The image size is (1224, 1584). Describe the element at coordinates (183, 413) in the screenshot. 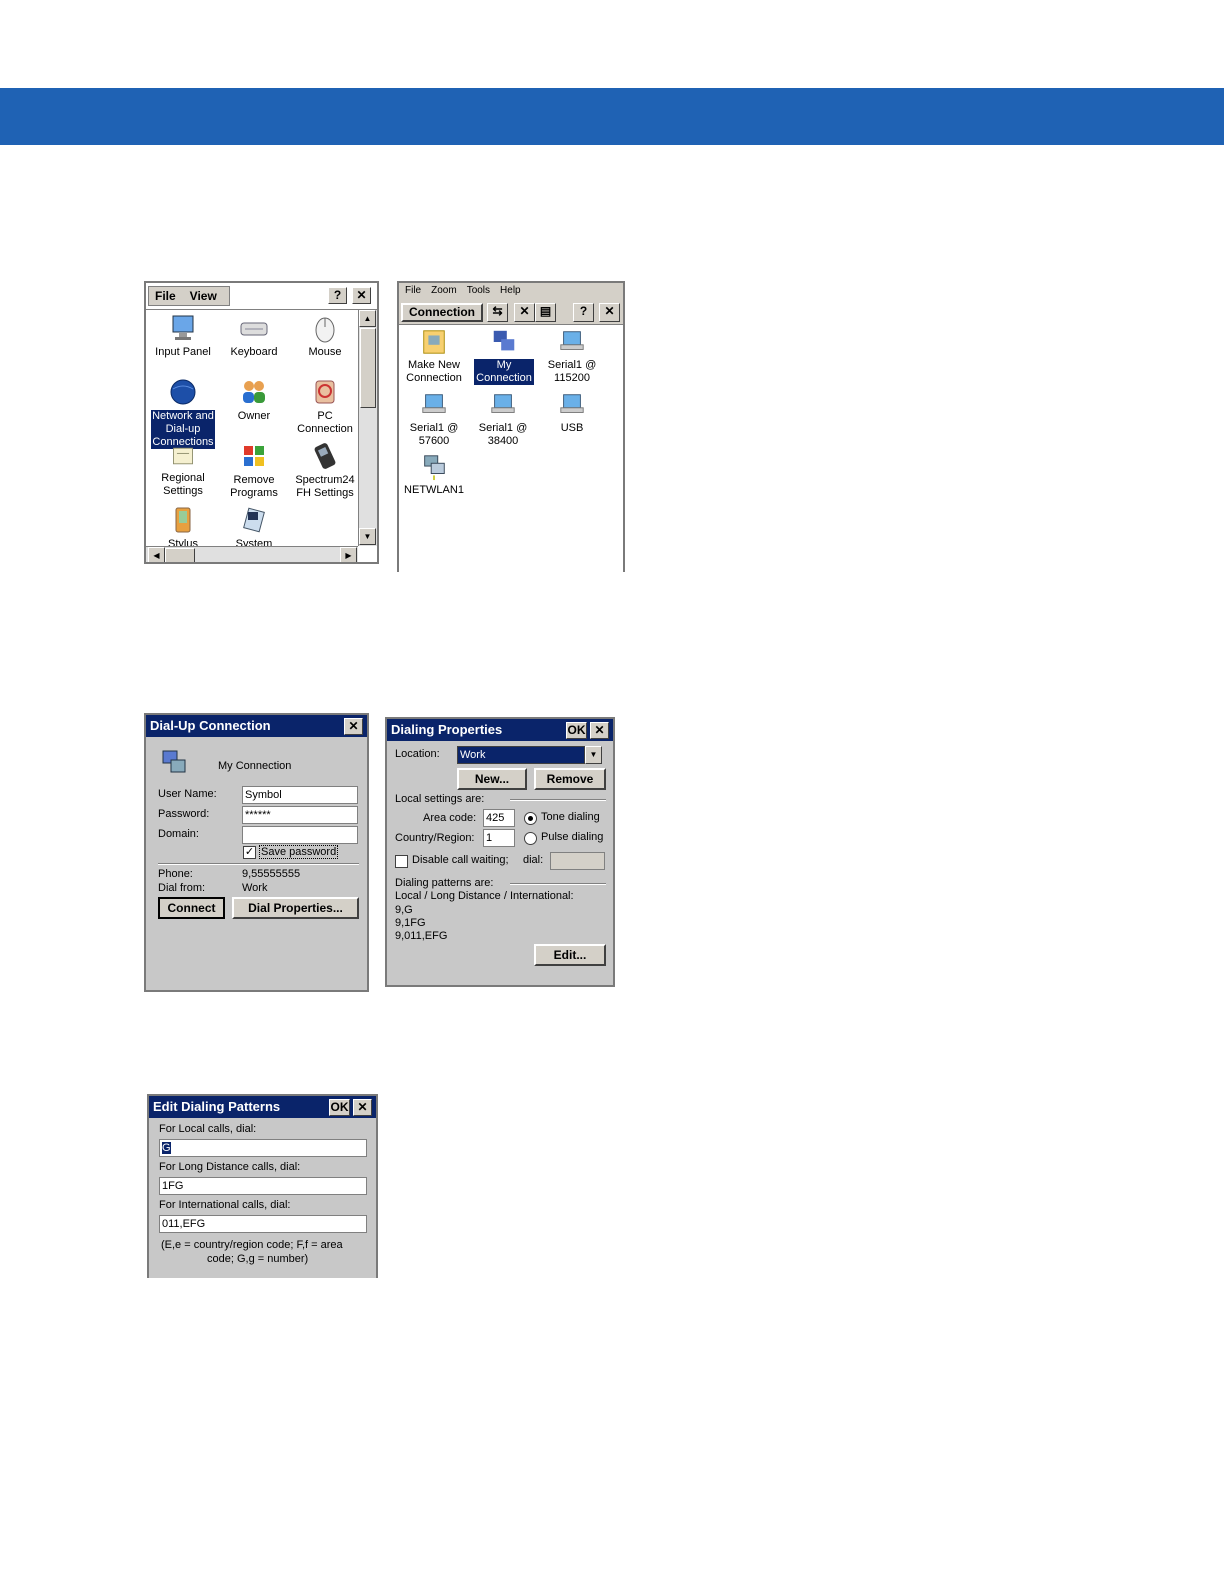

I see `item-network-dialup: Network and Dial-up Connections` at that location.